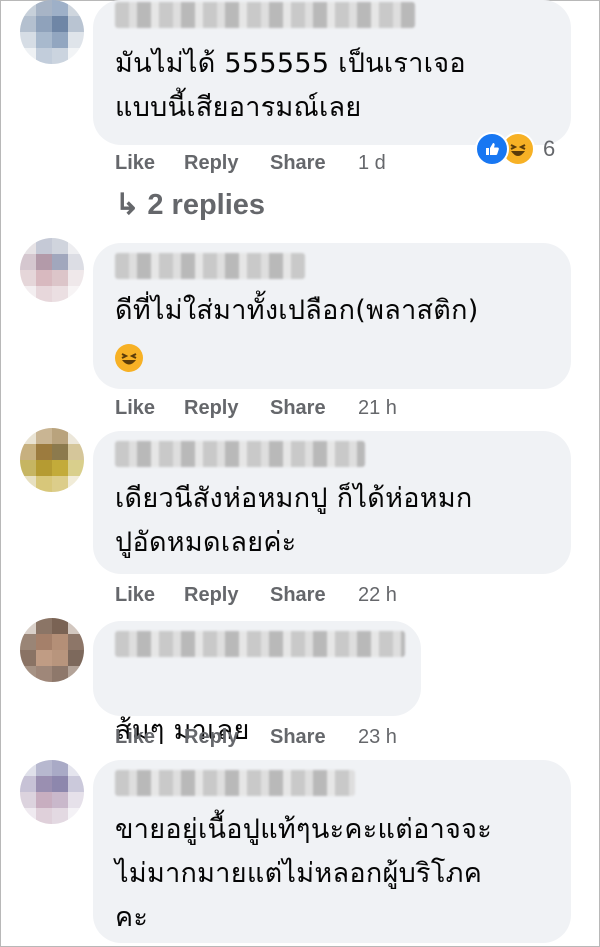 The image size is (600, 947). I want to click on comment-actions: Like Reply Share 23 h, so click(256, 737).